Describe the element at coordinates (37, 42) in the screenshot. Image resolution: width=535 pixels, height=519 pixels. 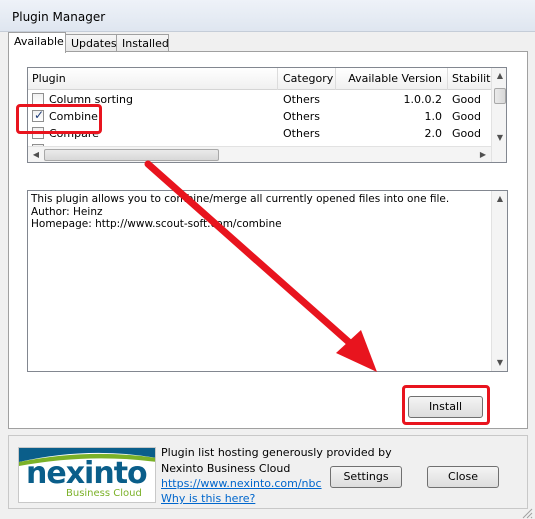
I see `tab-available: Available` at that location.